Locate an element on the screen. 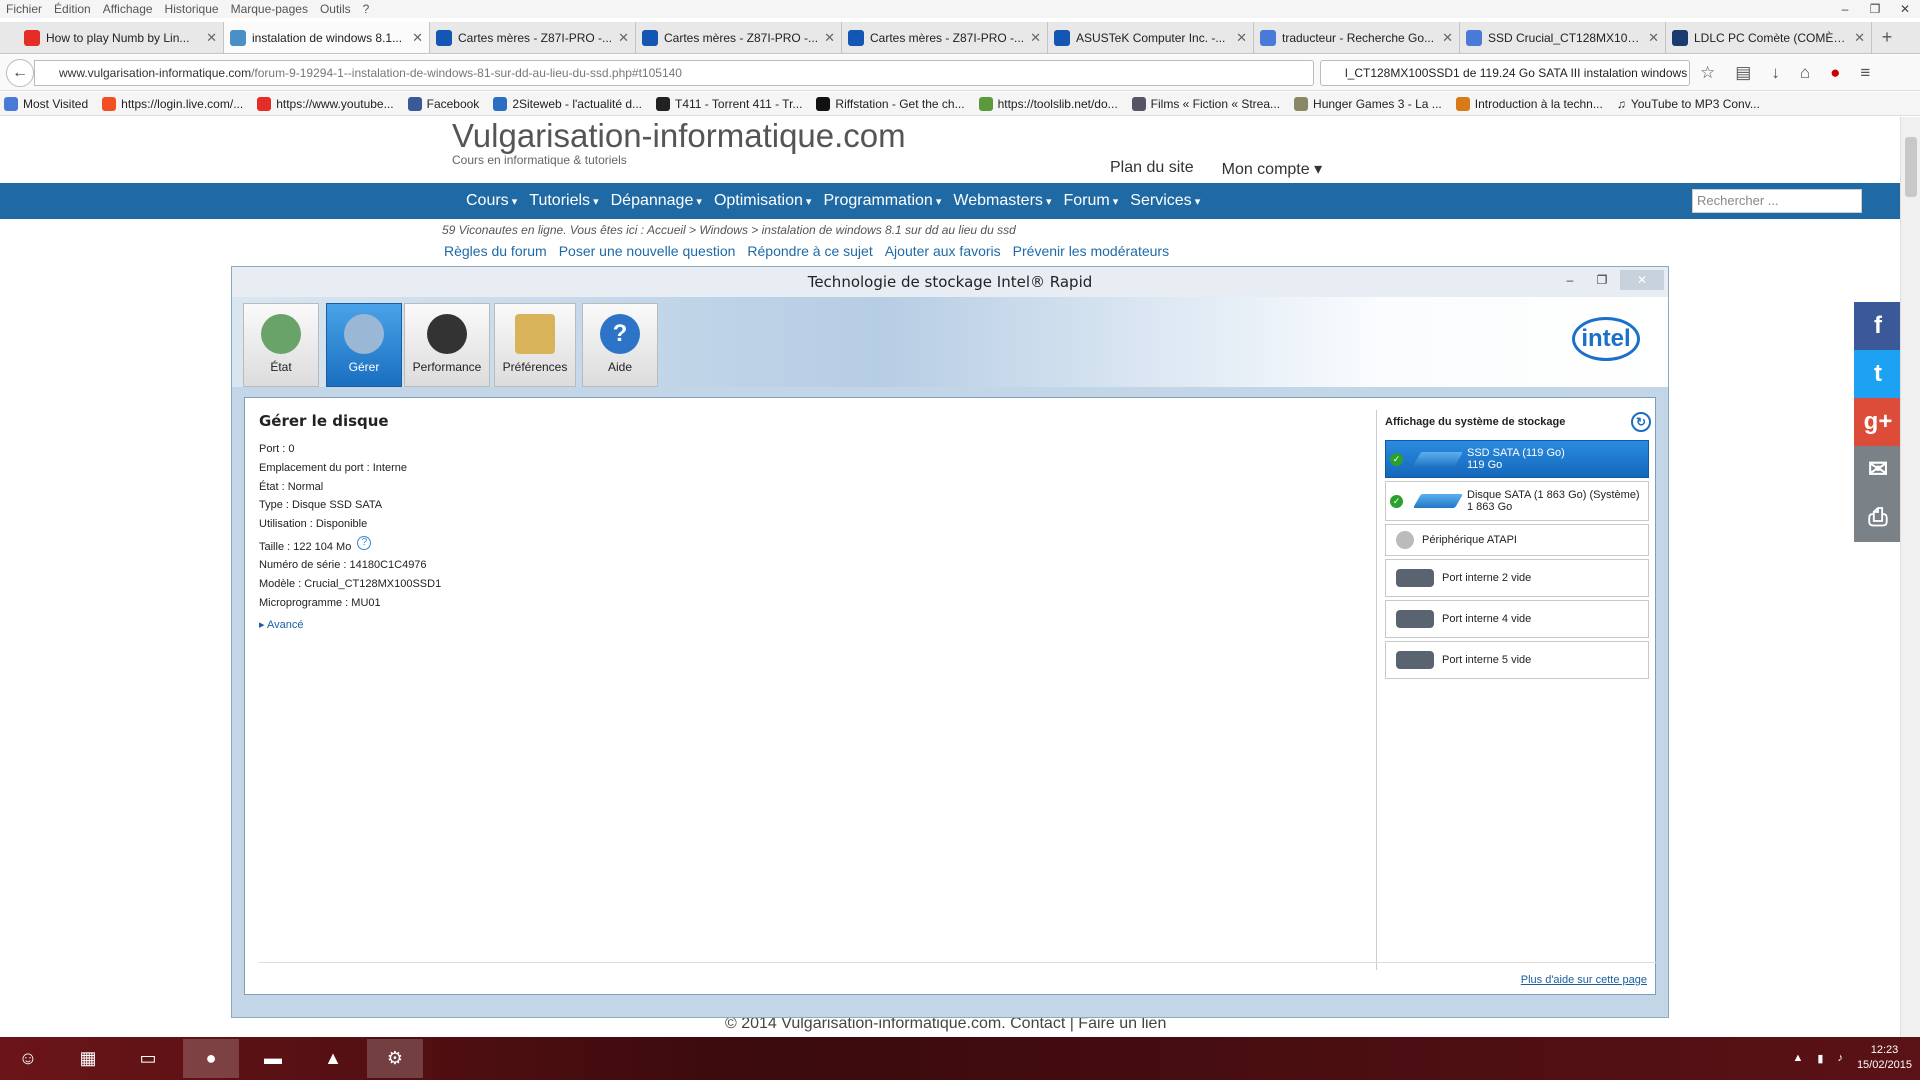 The height and width of the screenshot is (1080, 1920). bookmark: Facebook is located at coordinates (443, 103).